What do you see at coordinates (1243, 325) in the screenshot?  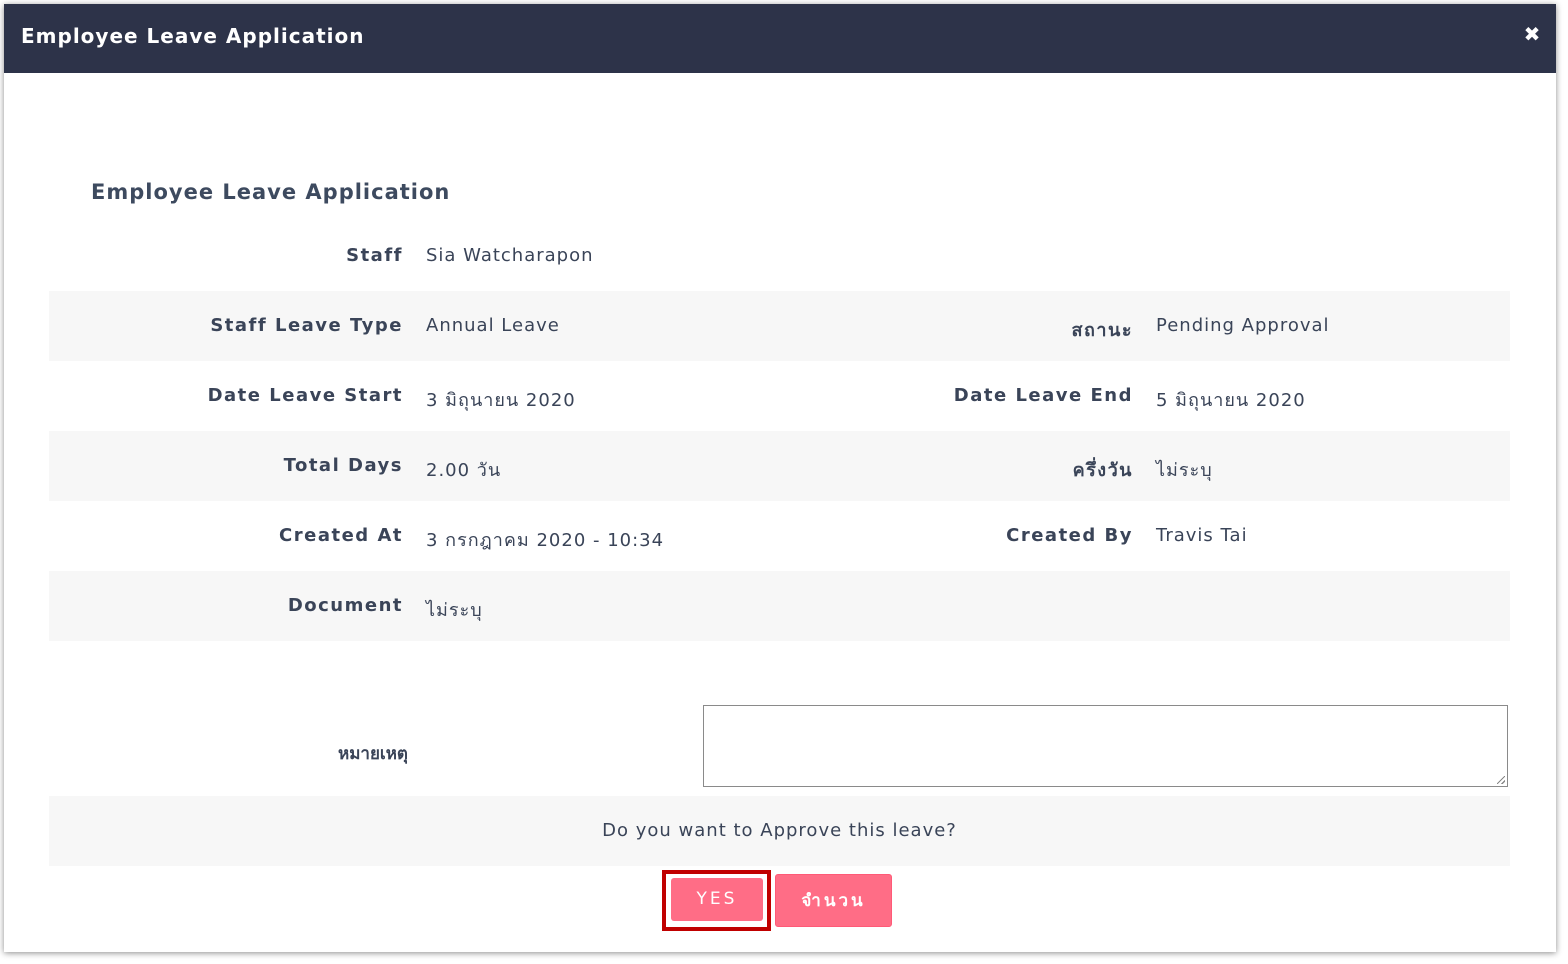 I see `status-value: Pending Approval` at bounding box center [1243, 325].